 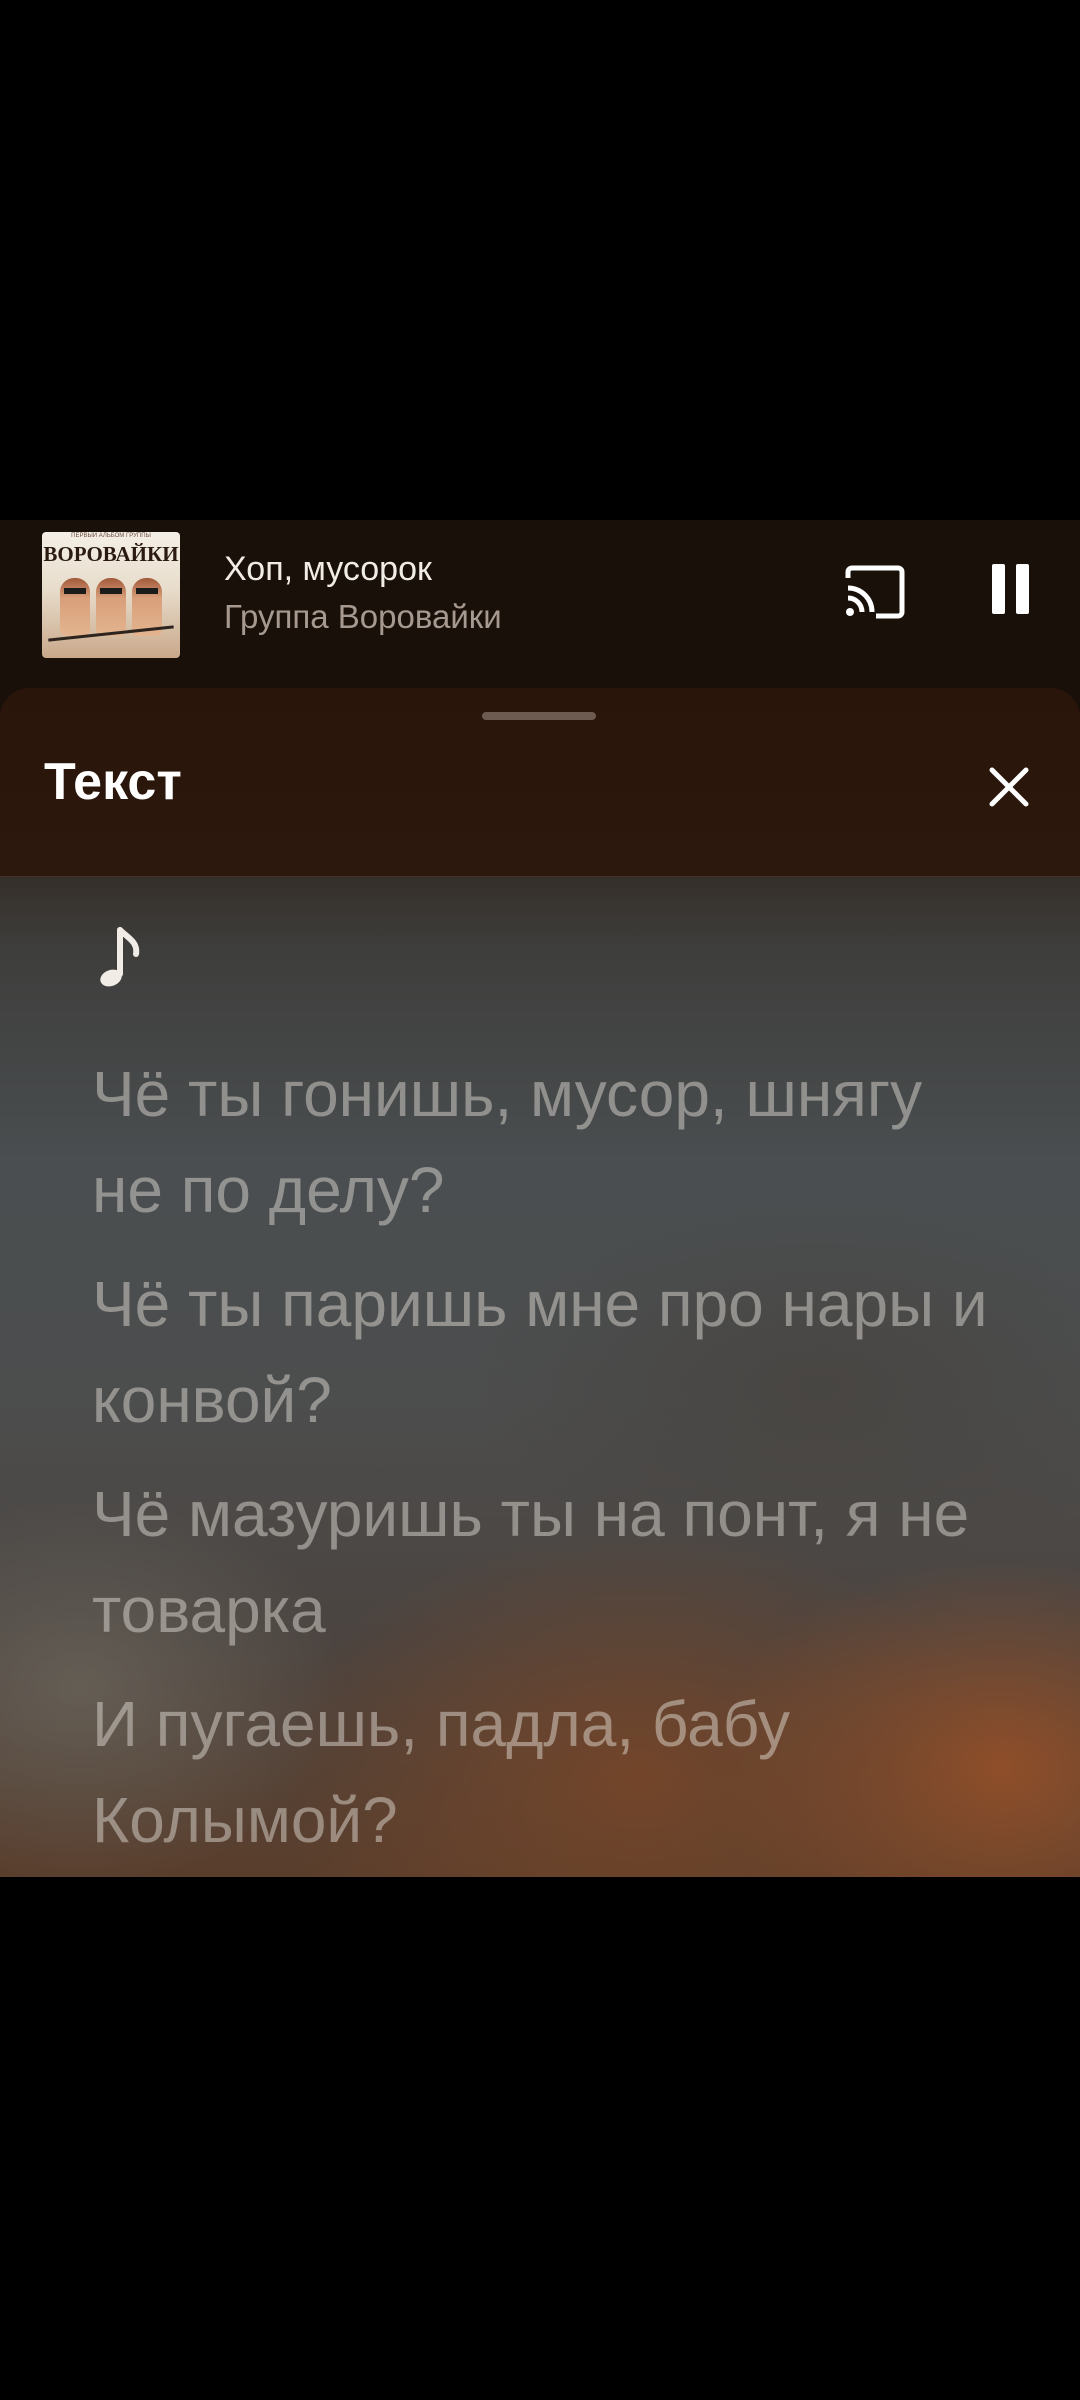 What do you see at coordinates (1012, 592) in the screenshot?
I see `pause-button` at bounding box center [1012, 592].